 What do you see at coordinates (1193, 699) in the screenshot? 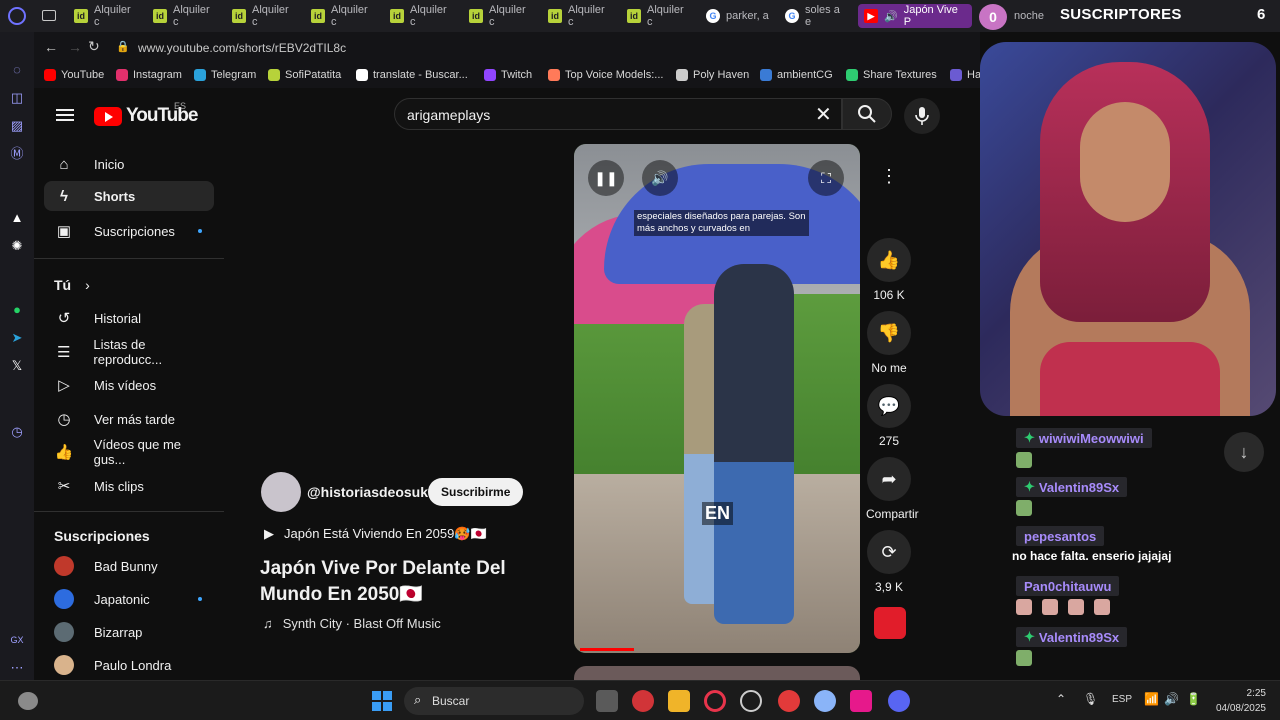
I see `battery-icon: 🔋` at bounding box center [1193, 699].